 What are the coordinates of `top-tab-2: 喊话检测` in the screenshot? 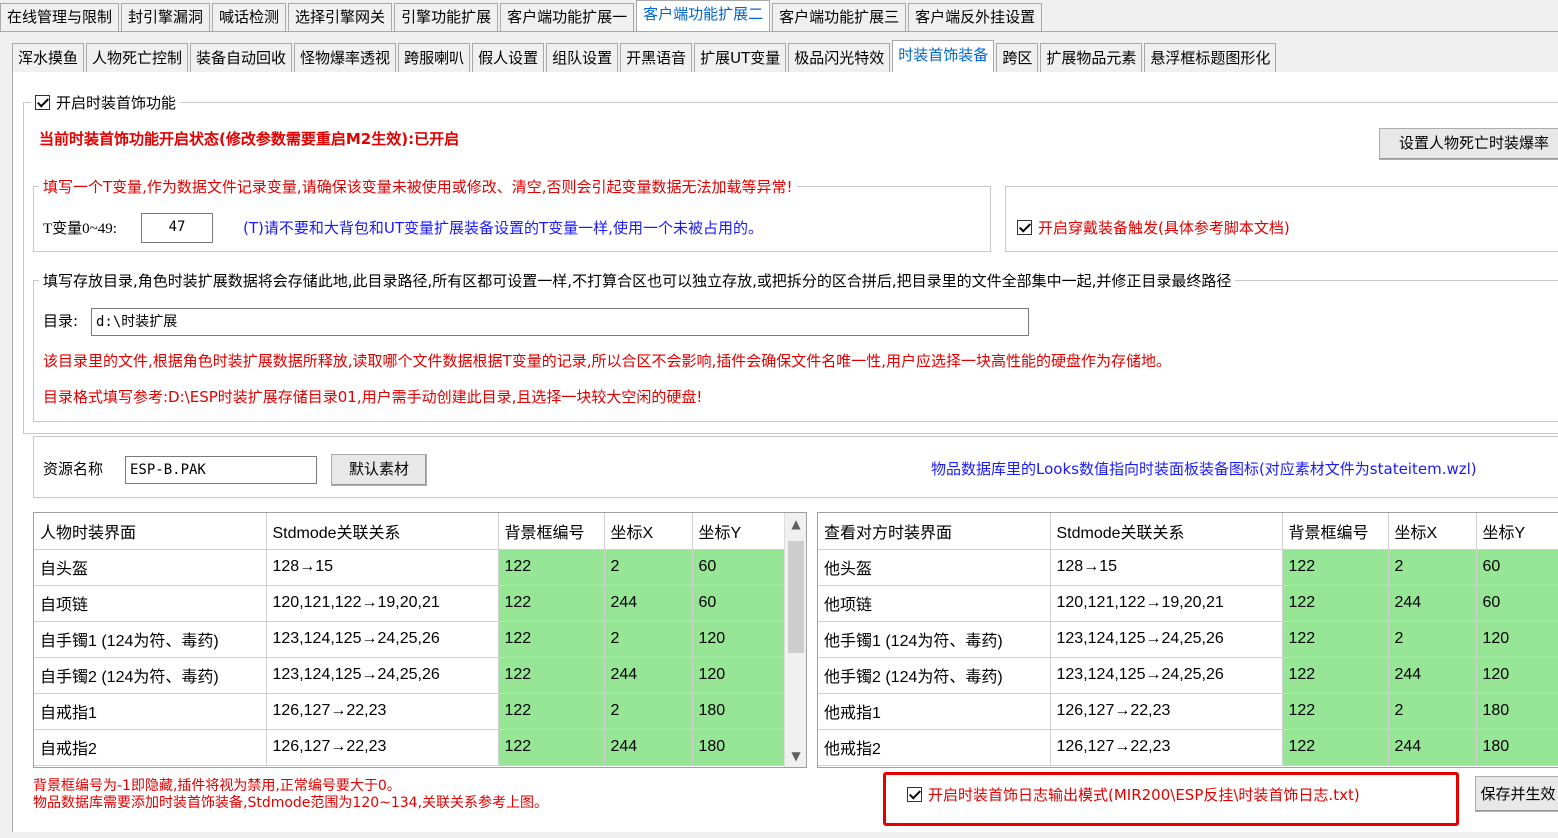 It's located at (249, 17).